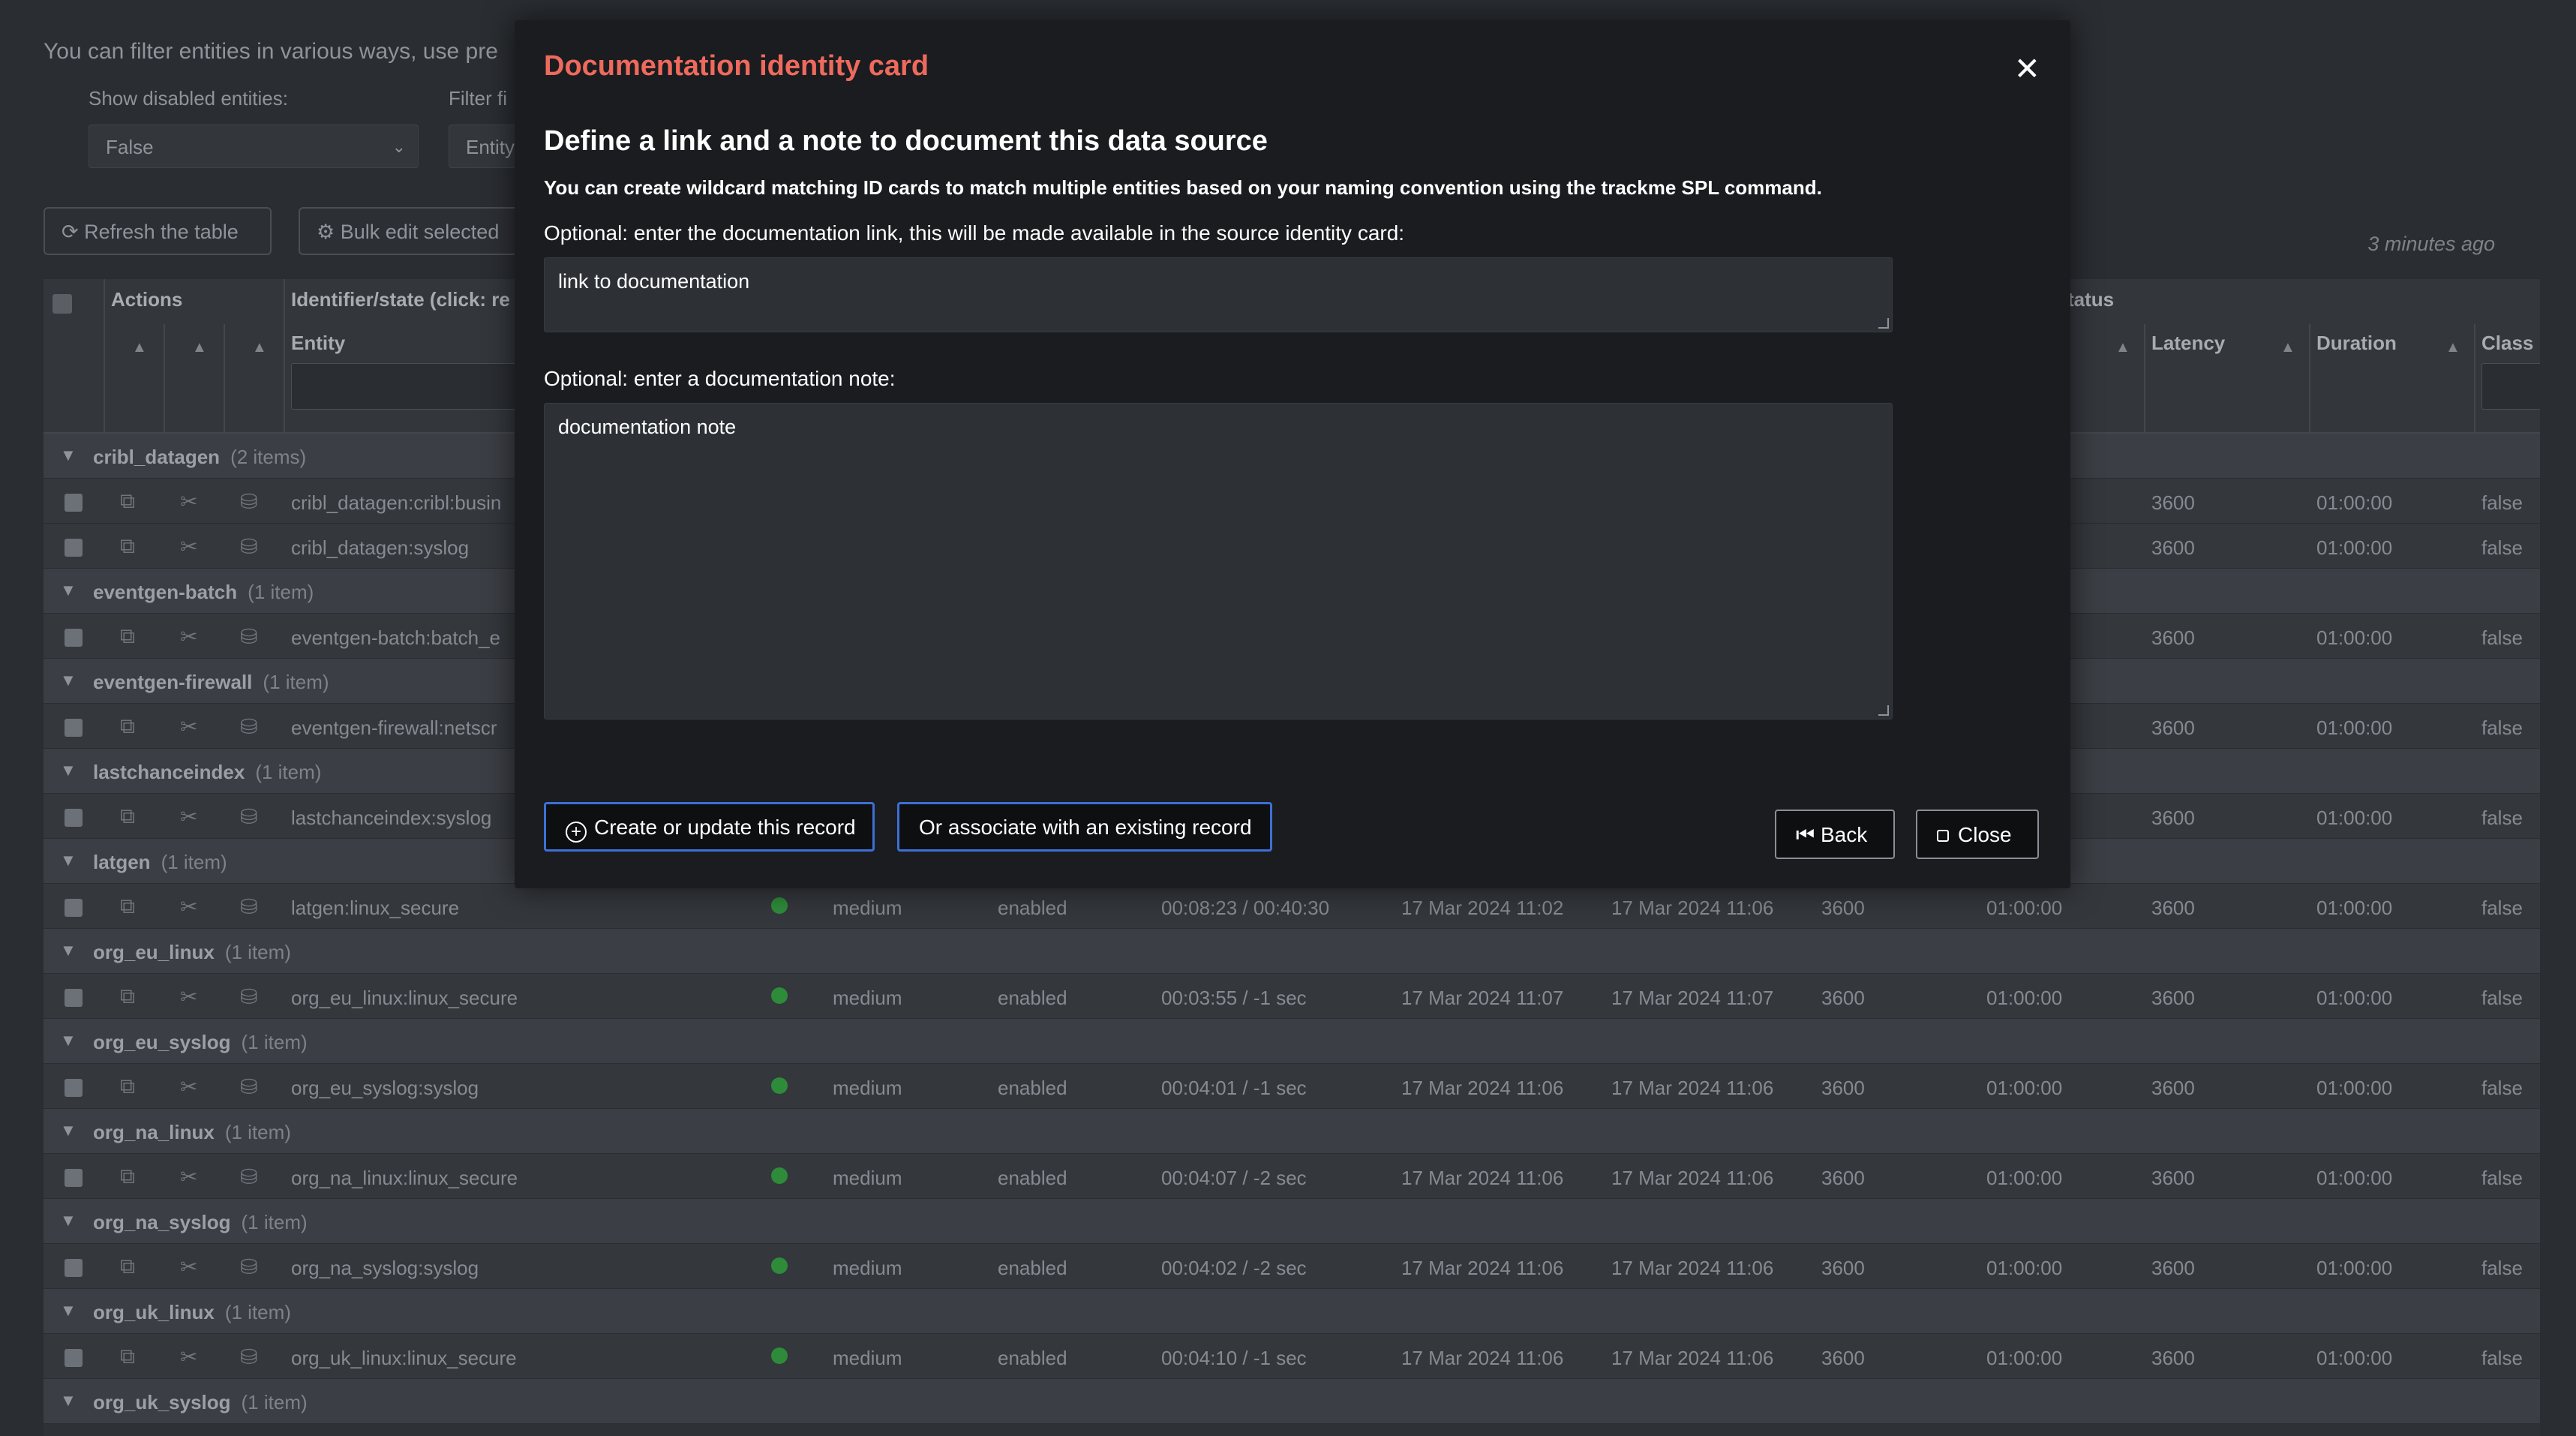  What do you see at coordinates (2188, 343) in the screenshot?
I see `header-latency: Latency` at bounding box center [2188, 343].